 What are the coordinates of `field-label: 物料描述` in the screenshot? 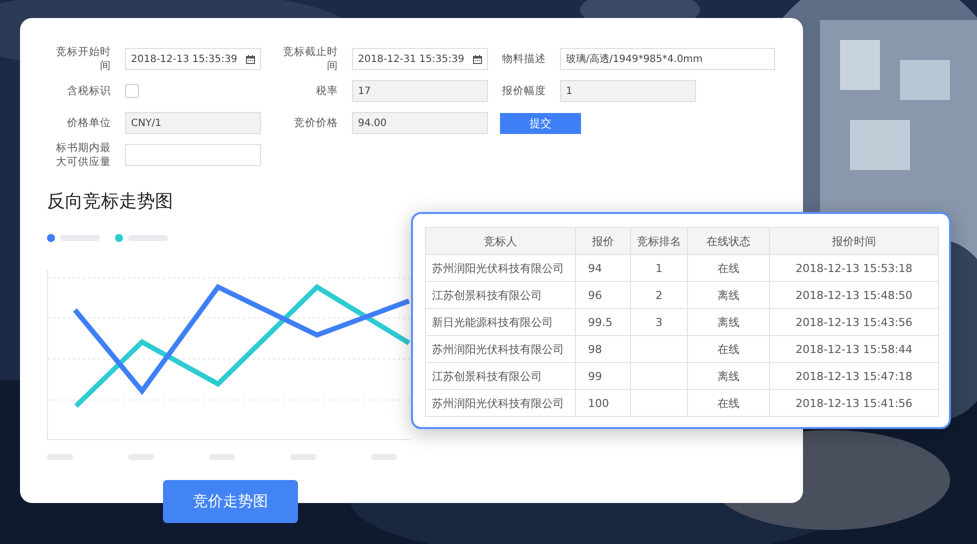 It's located at (524, 59).